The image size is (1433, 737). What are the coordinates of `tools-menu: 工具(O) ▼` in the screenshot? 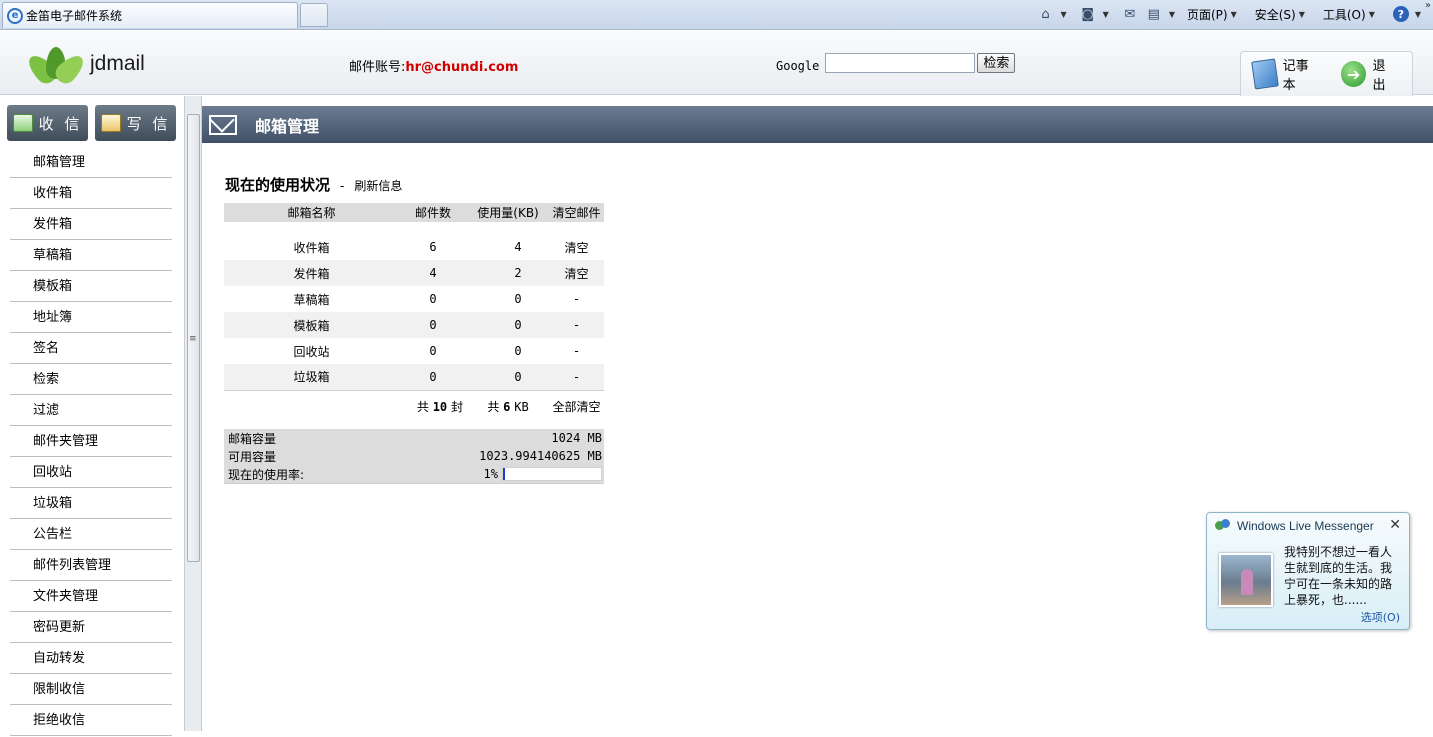 It's located at (1352, 14).